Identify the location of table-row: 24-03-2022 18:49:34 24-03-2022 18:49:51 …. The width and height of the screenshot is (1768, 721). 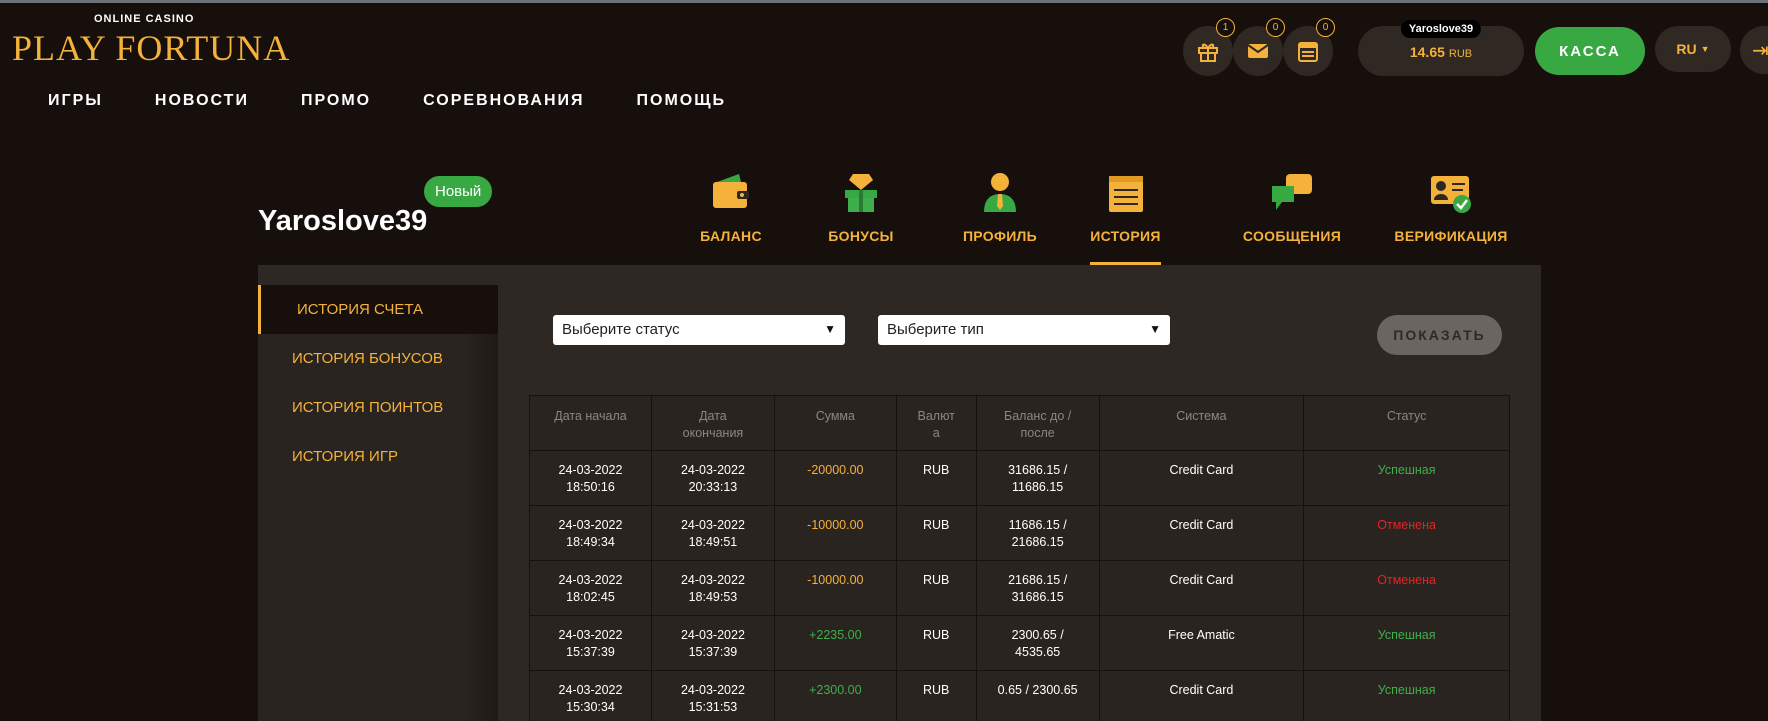
(1019, 533).